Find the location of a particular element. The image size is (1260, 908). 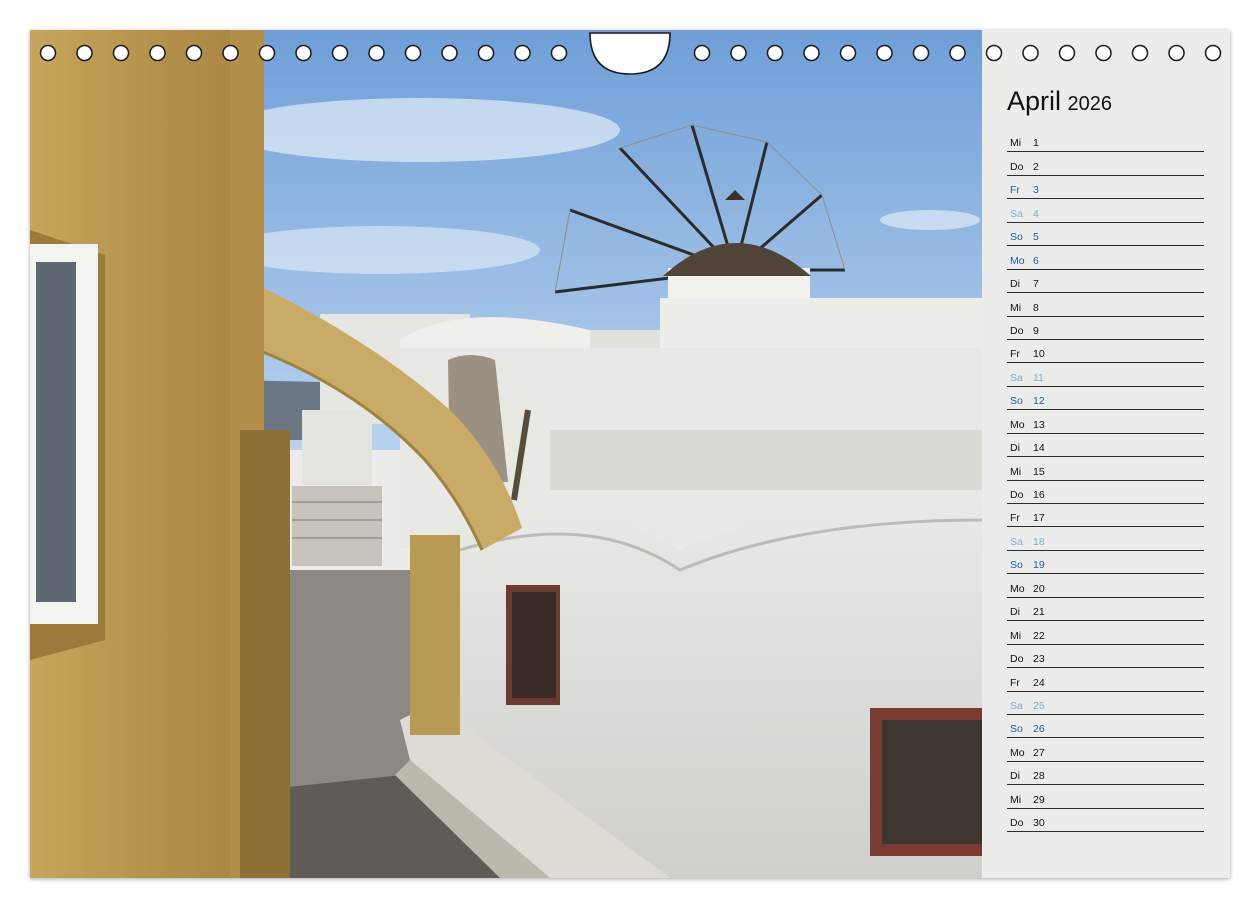

day-number: 6 is located at coordinates (1036, 260).